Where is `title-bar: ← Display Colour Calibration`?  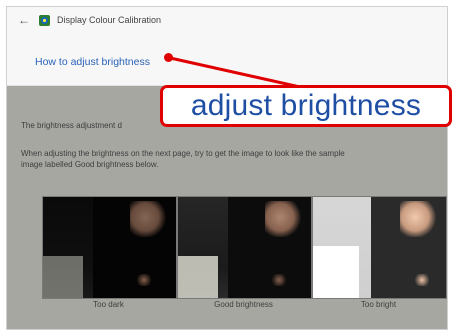 title-bar: ← Display Colour Calibration is located at coordinates (227, 20).